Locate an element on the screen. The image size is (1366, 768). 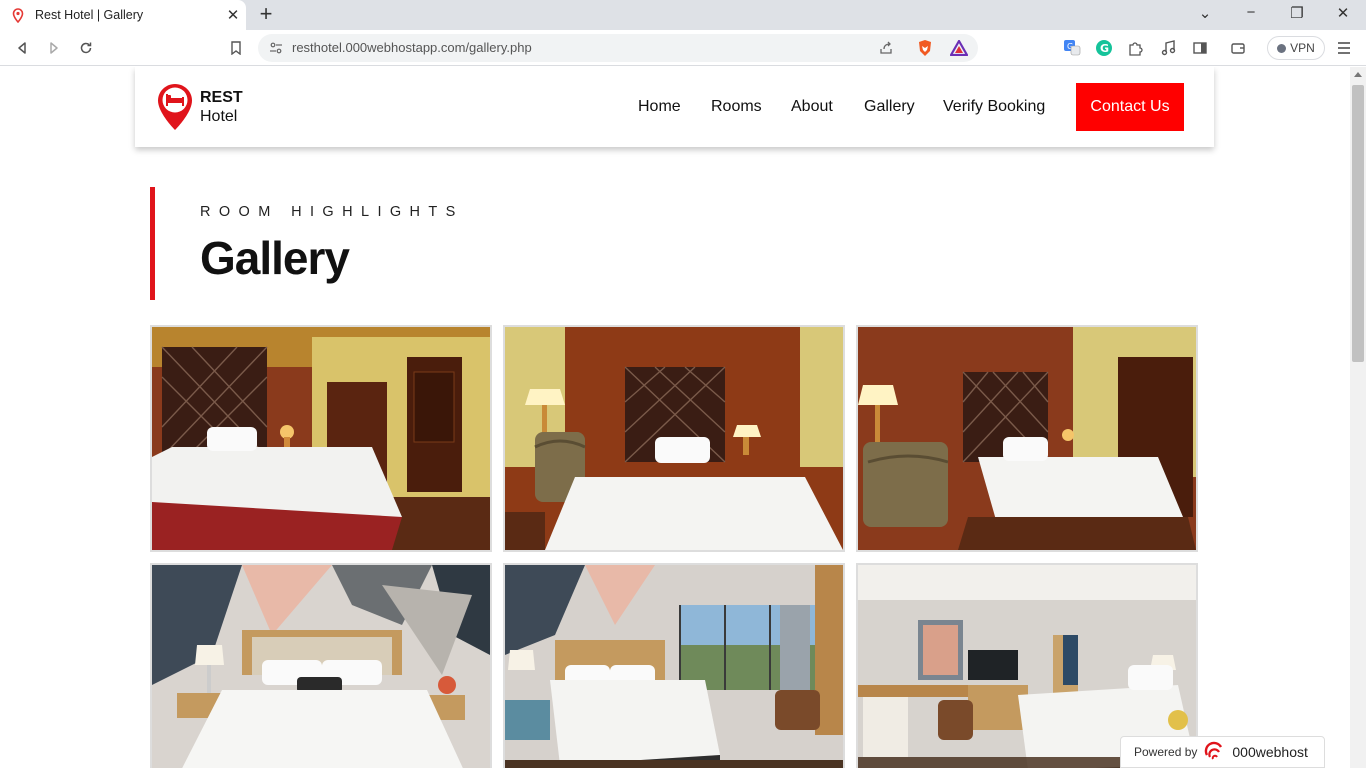
site-info-icon is located at coordinates (276, 48).